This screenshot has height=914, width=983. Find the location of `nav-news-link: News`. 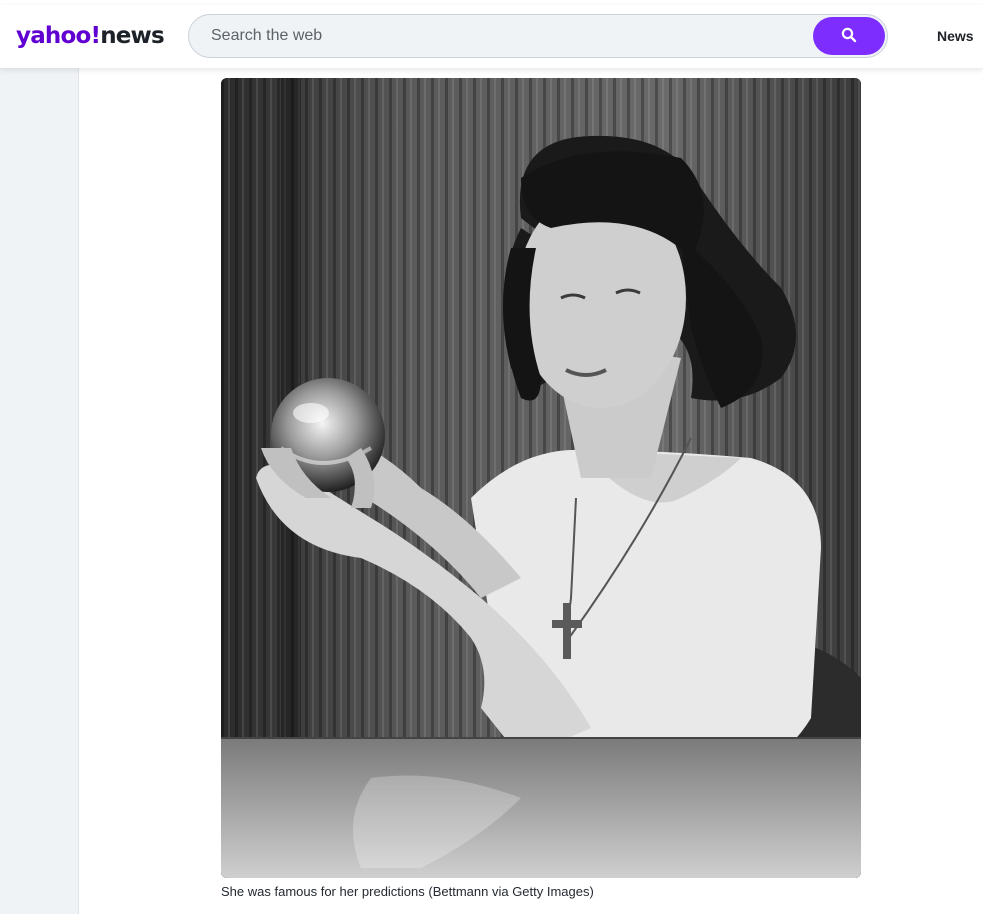

nav-news-link: News is located at coordinates (955, 36).